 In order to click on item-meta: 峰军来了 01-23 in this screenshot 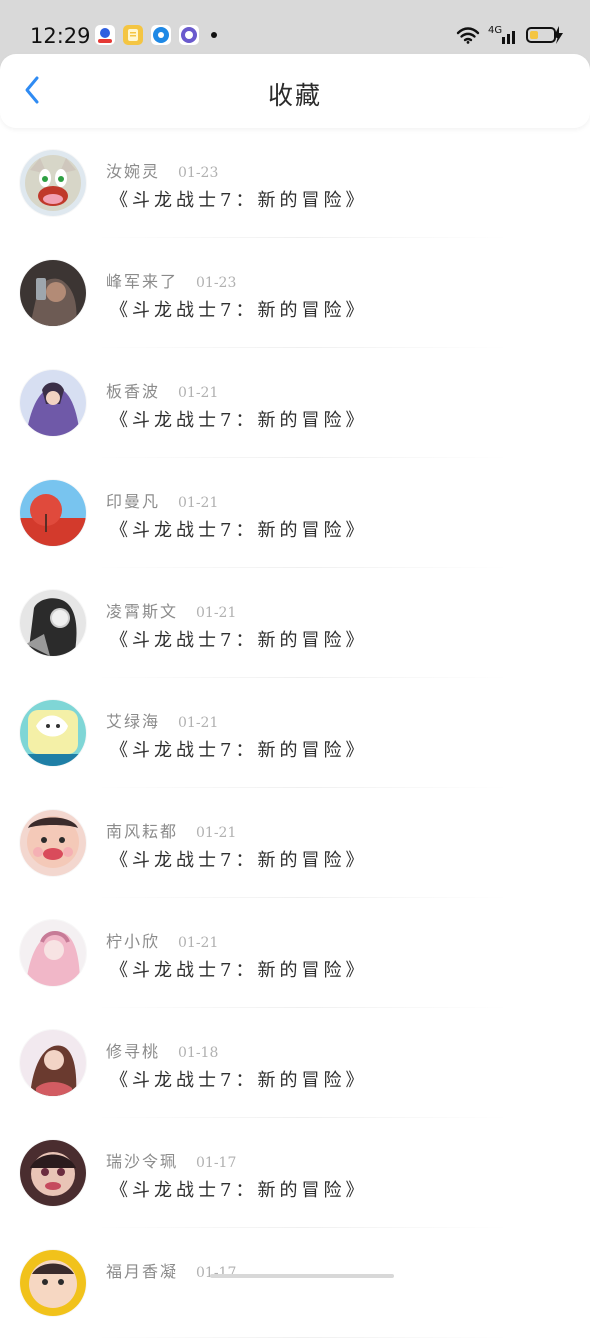, I will do `click(171, 280)`.